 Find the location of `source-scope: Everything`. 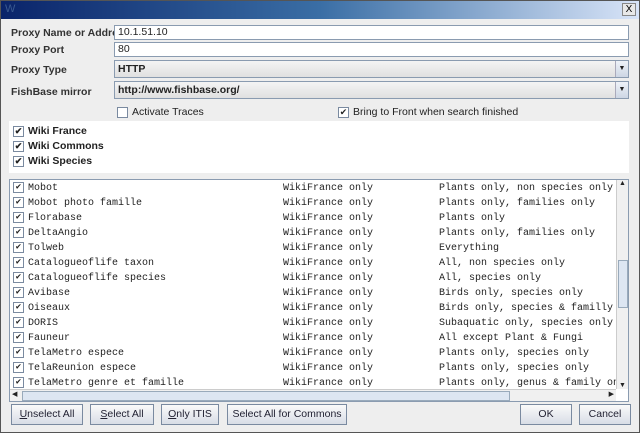

source-scope: Everything is located at coordinates (469, 248).